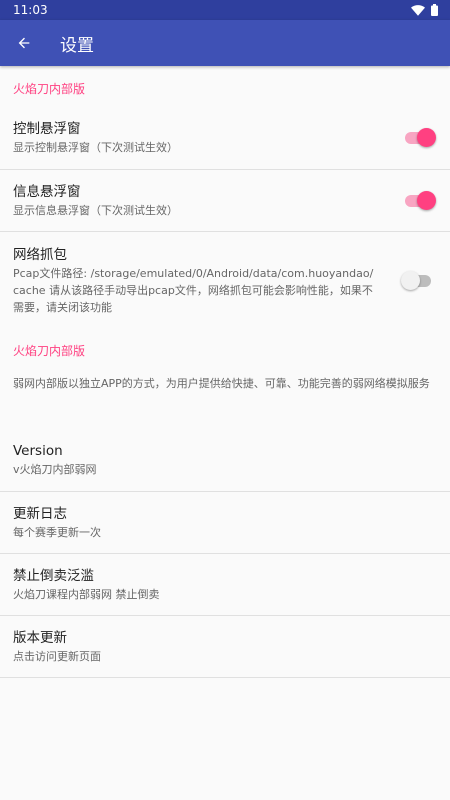  I want to click on pref-text: 禁止倒卖泛滥 火焰刀课程内部弱网 禁止倒卖, so click(225, 585).